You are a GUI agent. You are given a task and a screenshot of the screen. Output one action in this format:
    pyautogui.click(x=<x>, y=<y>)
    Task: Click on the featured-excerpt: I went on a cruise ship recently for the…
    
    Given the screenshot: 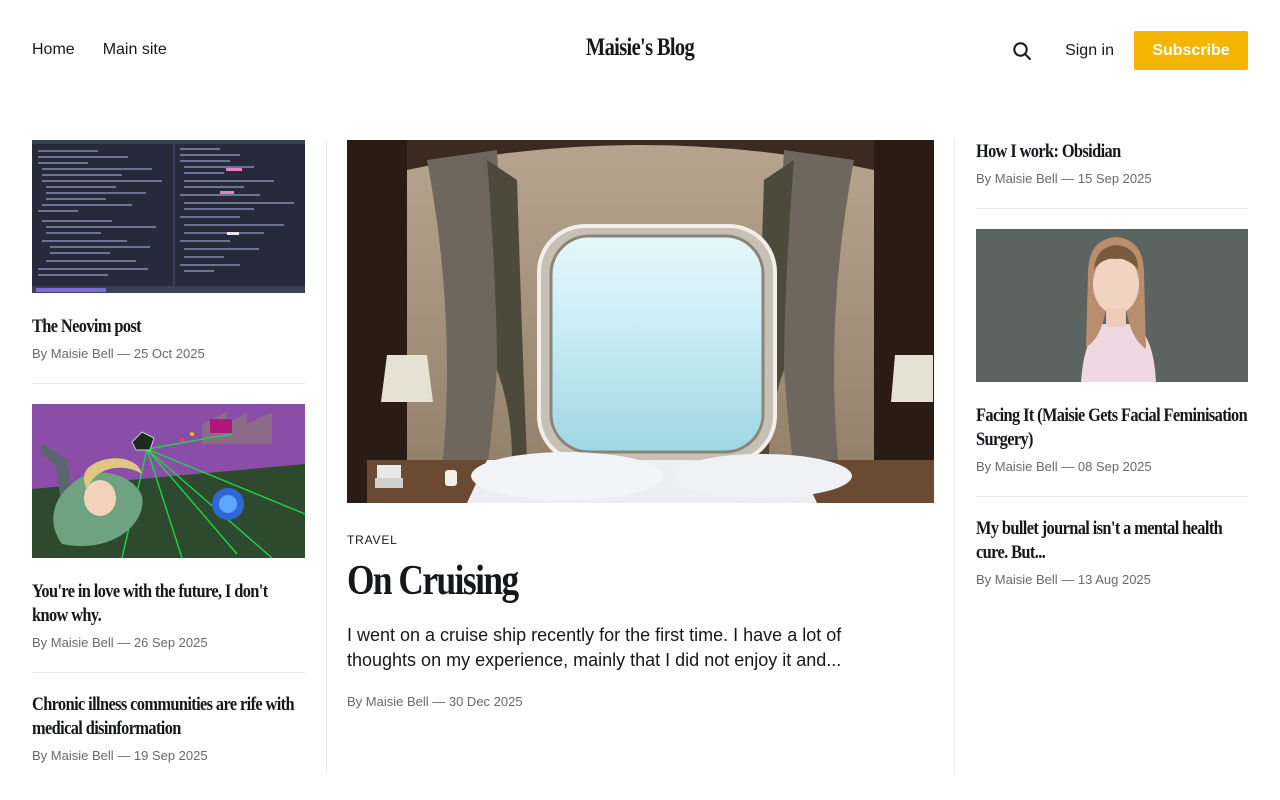 What is the action you would take?
    pyautogui.click(x=594, y=647)
    